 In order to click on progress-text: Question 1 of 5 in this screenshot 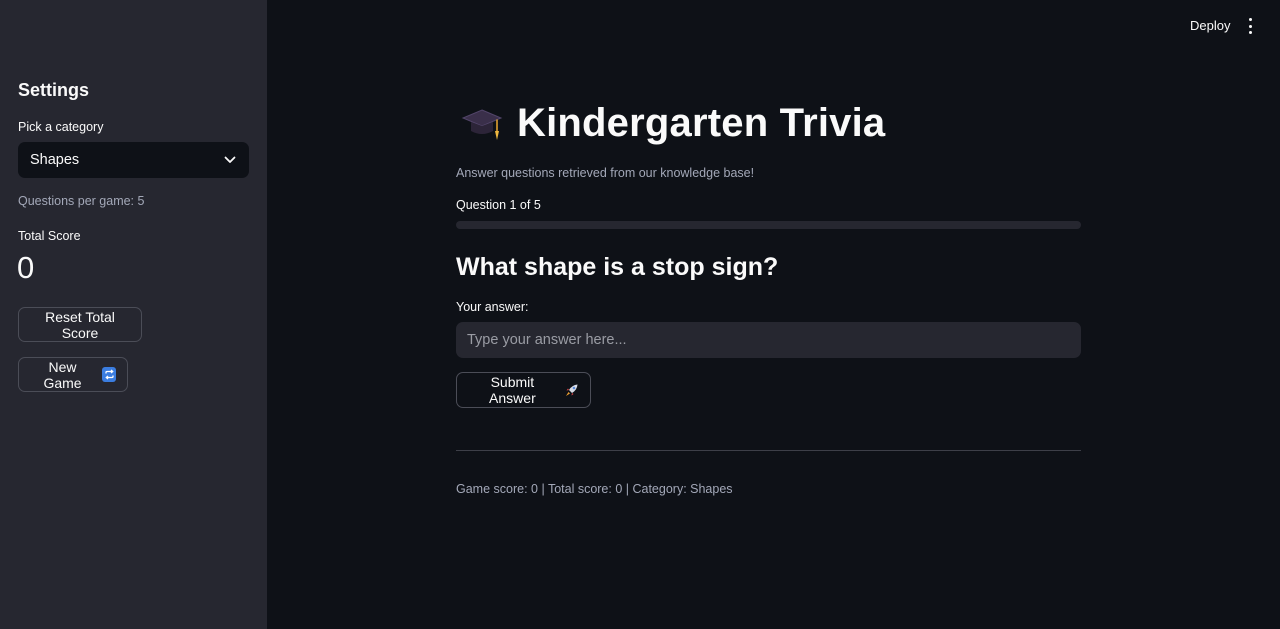, I will do `click(498, 205)`.